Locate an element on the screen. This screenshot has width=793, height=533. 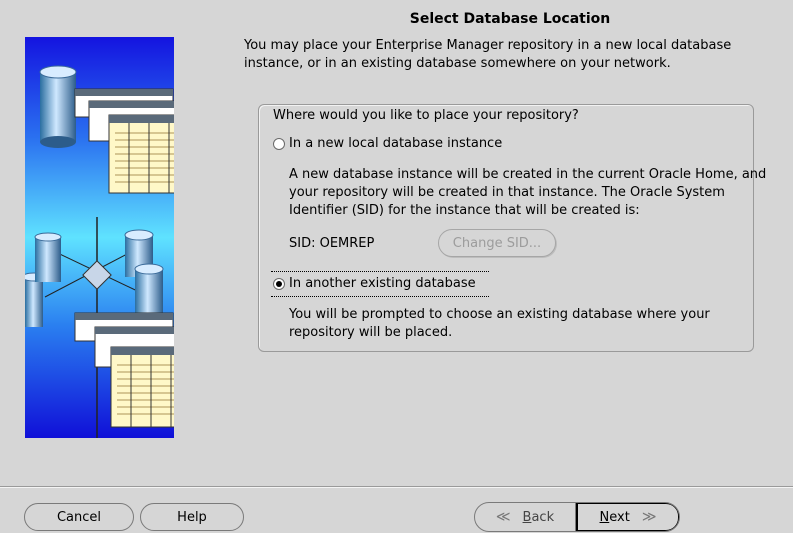
option-existing-label: In another existing database is located at coordinates (382, 283).